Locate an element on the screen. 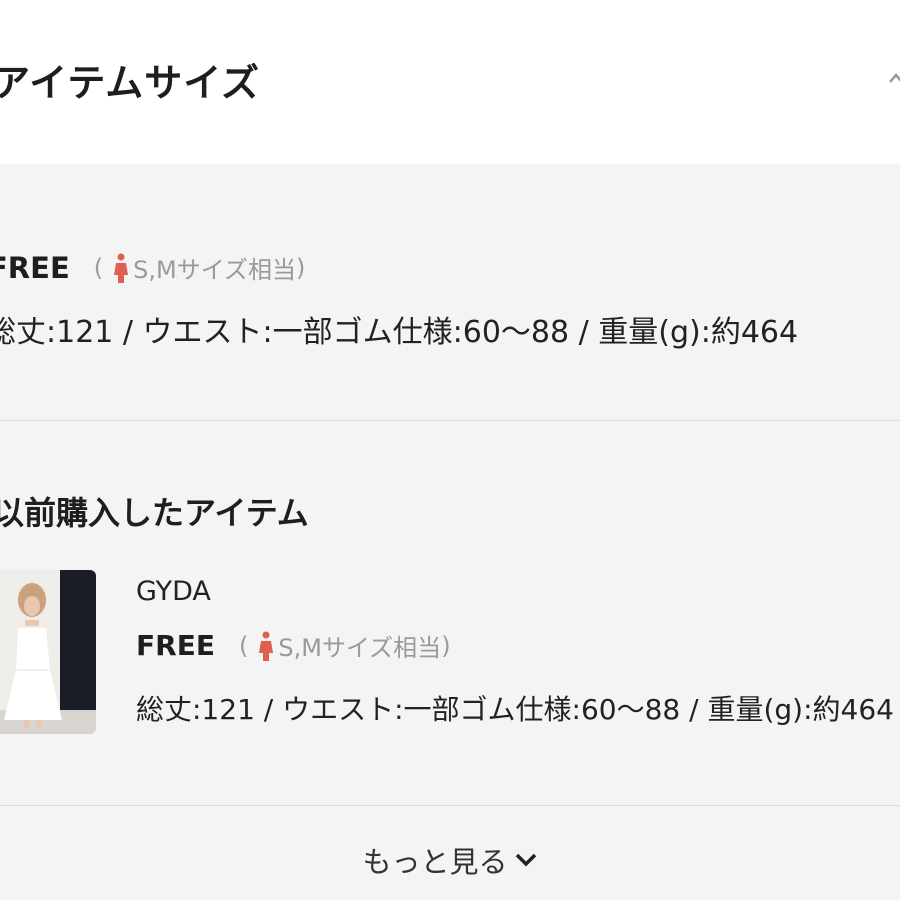 The width and height of the screenshot is (900, 900). item-size-row: FREE ( S,Mサイズ相当 ) is located at coordinates (293, 645).